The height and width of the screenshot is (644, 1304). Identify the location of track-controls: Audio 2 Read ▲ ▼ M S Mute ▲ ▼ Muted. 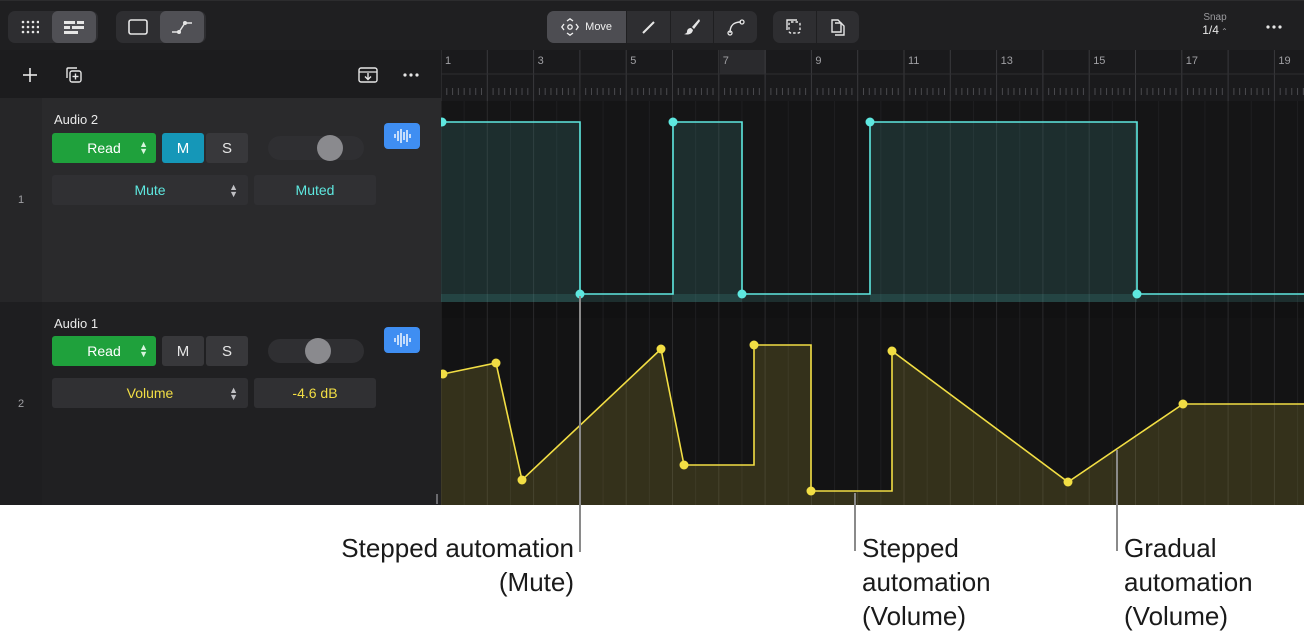
(241, 200).